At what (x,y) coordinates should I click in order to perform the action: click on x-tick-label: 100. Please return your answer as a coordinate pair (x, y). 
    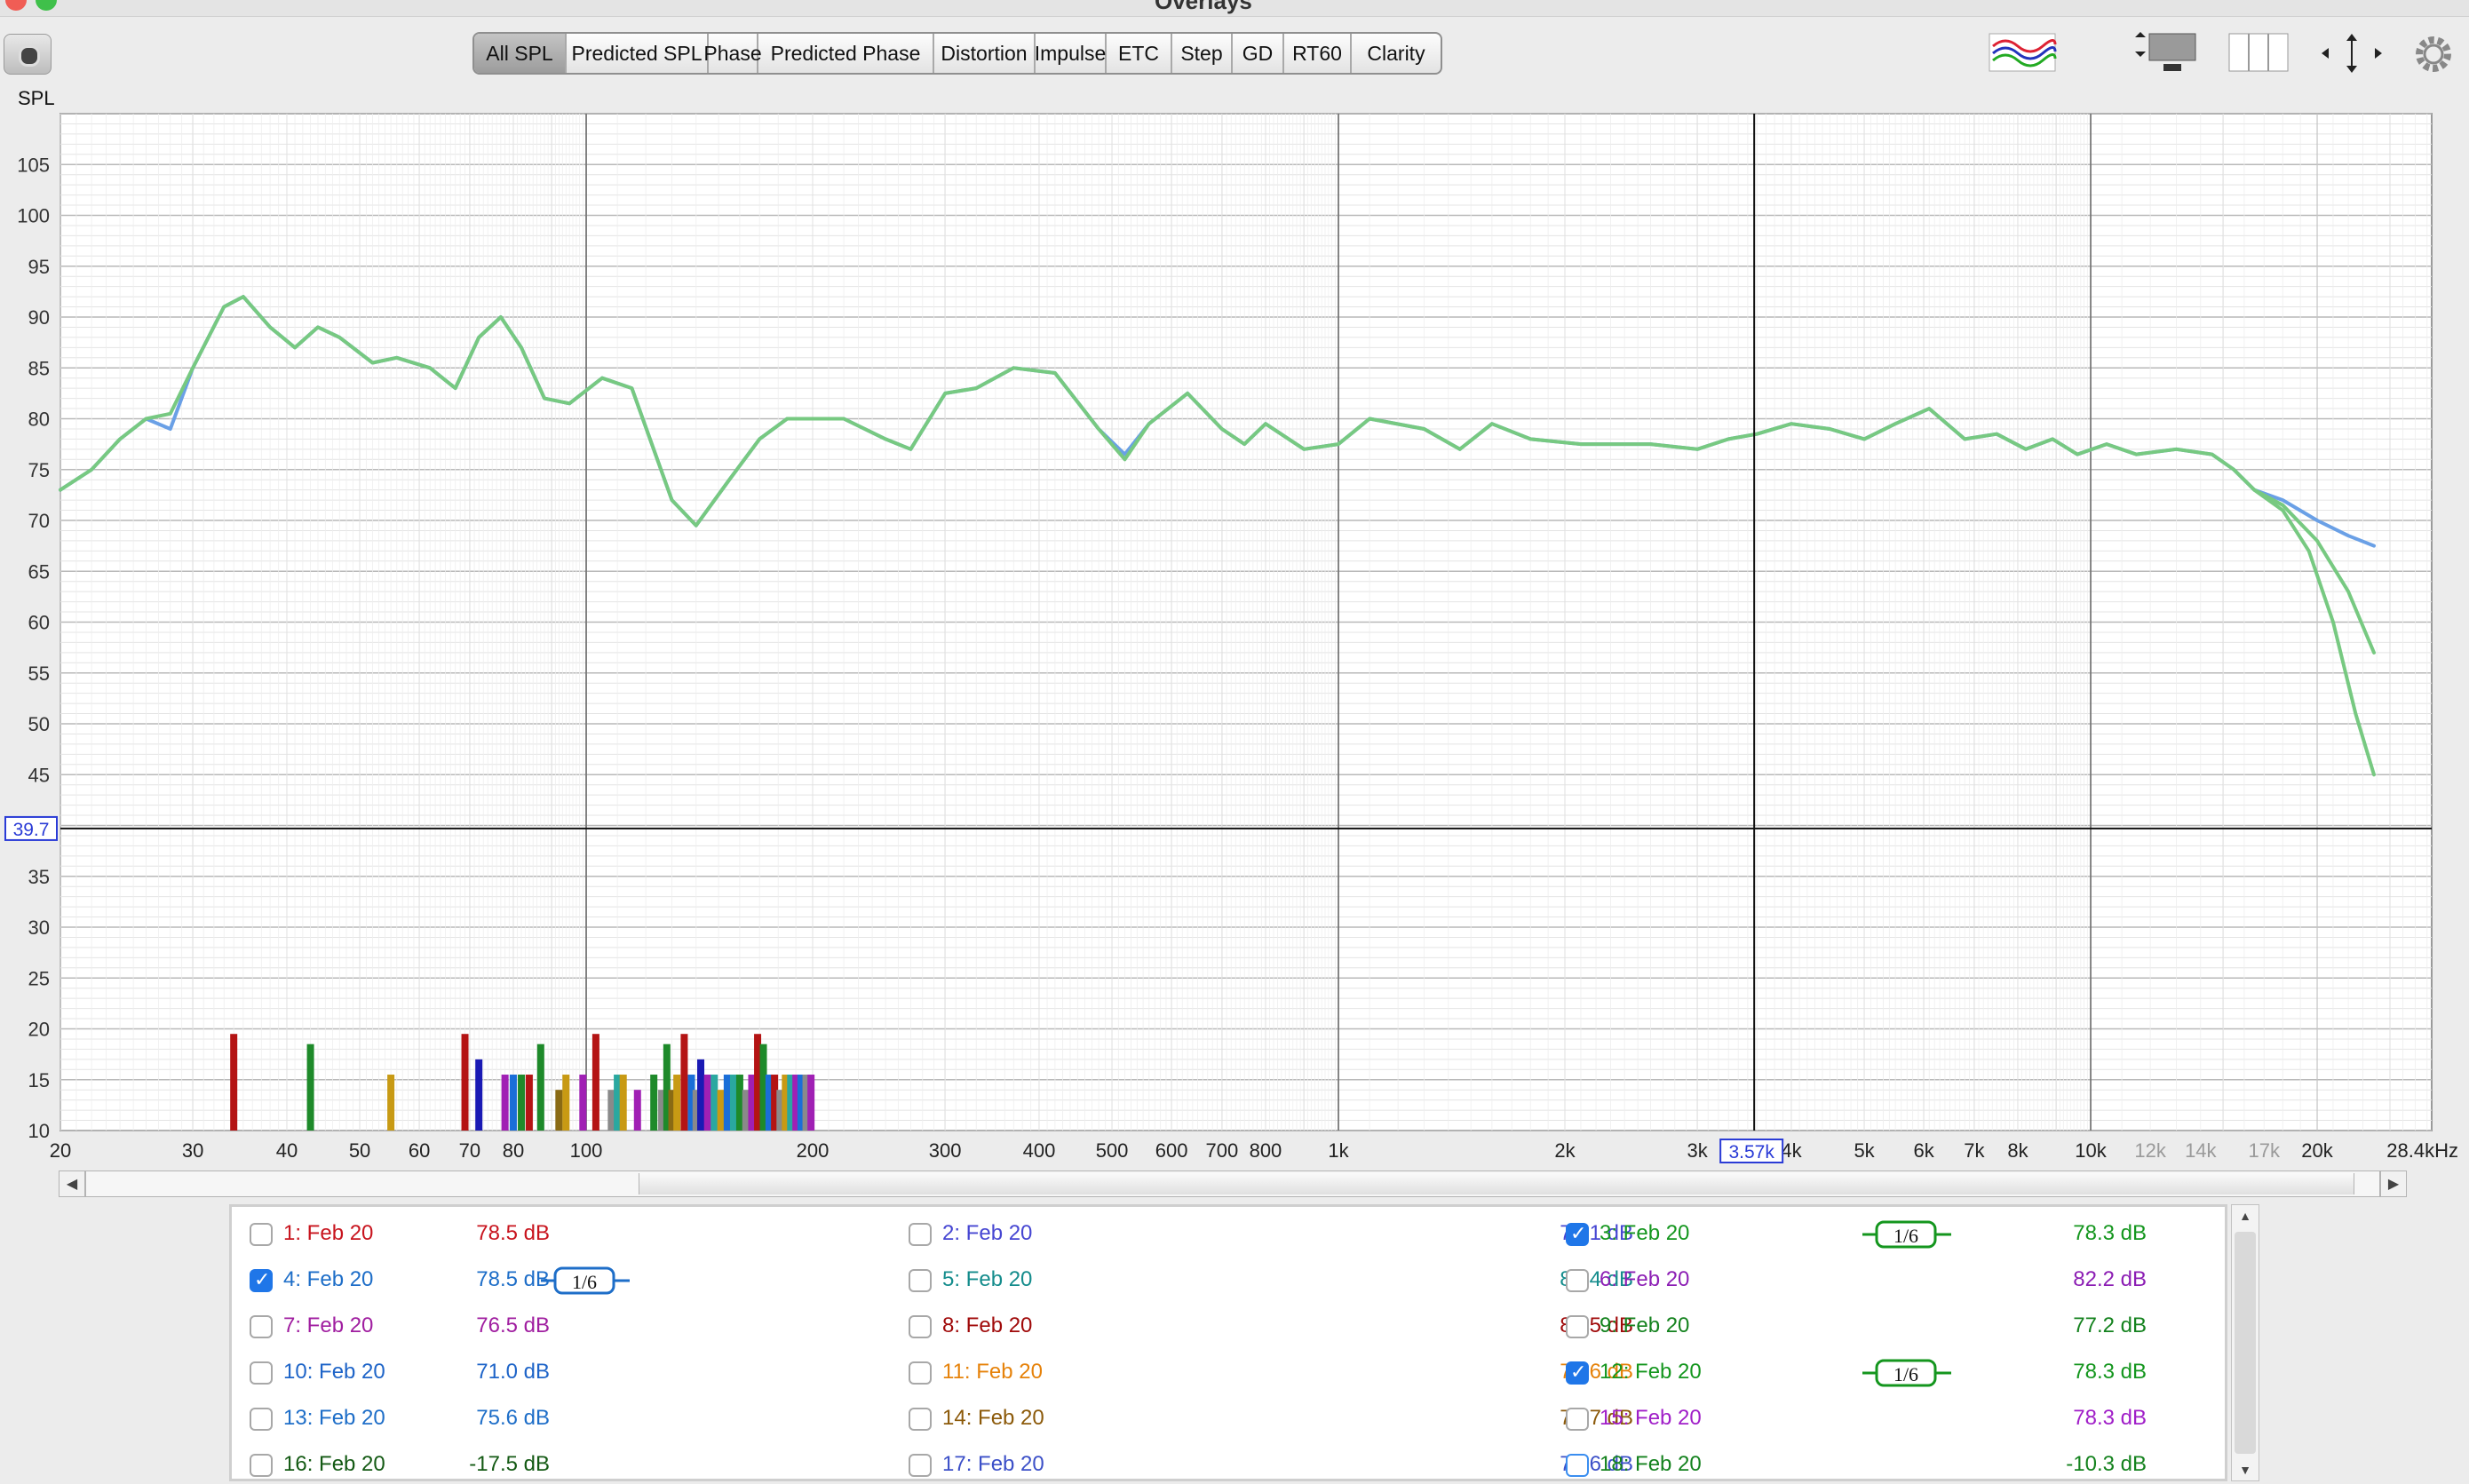
    Looking at the image, I should click on (586, 1151).